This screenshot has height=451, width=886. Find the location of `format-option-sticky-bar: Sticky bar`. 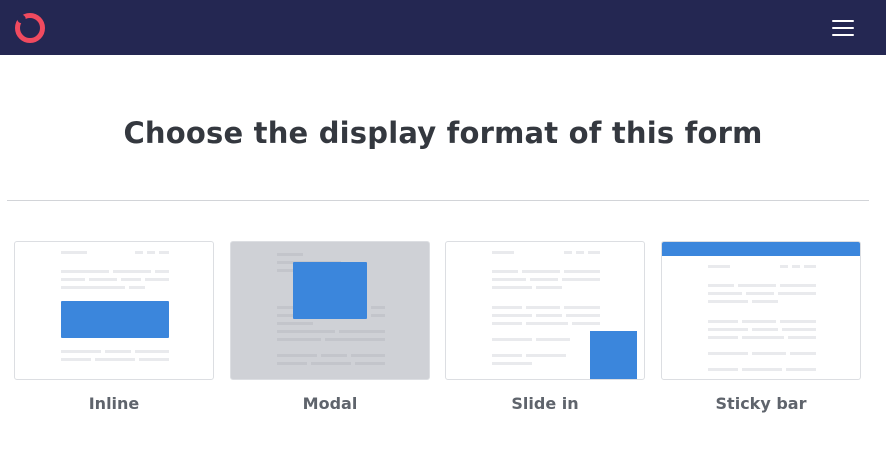

format-option-sticky-bar: Sticky bar is located at coordinates (761, 327).